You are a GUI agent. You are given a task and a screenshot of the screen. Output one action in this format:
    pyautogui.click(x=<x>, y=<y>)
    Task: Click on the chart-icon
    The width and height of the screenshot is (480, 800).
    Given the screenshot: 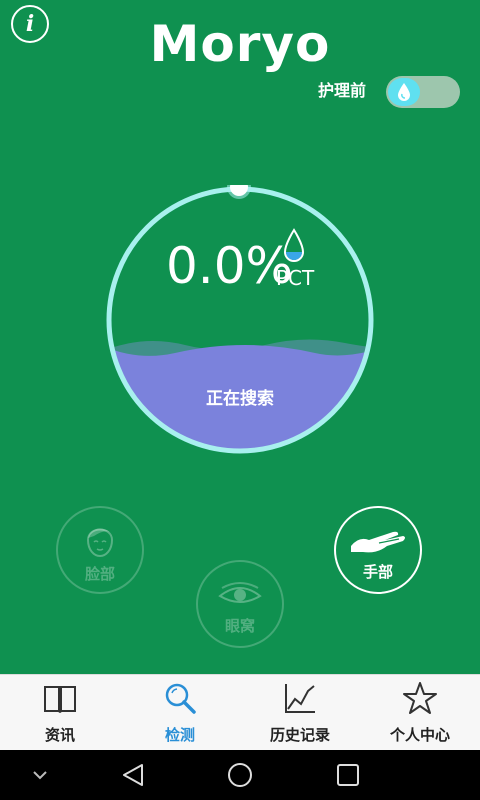 What is the action you would take?
    pyautogui.click(x=300, y=698)
    